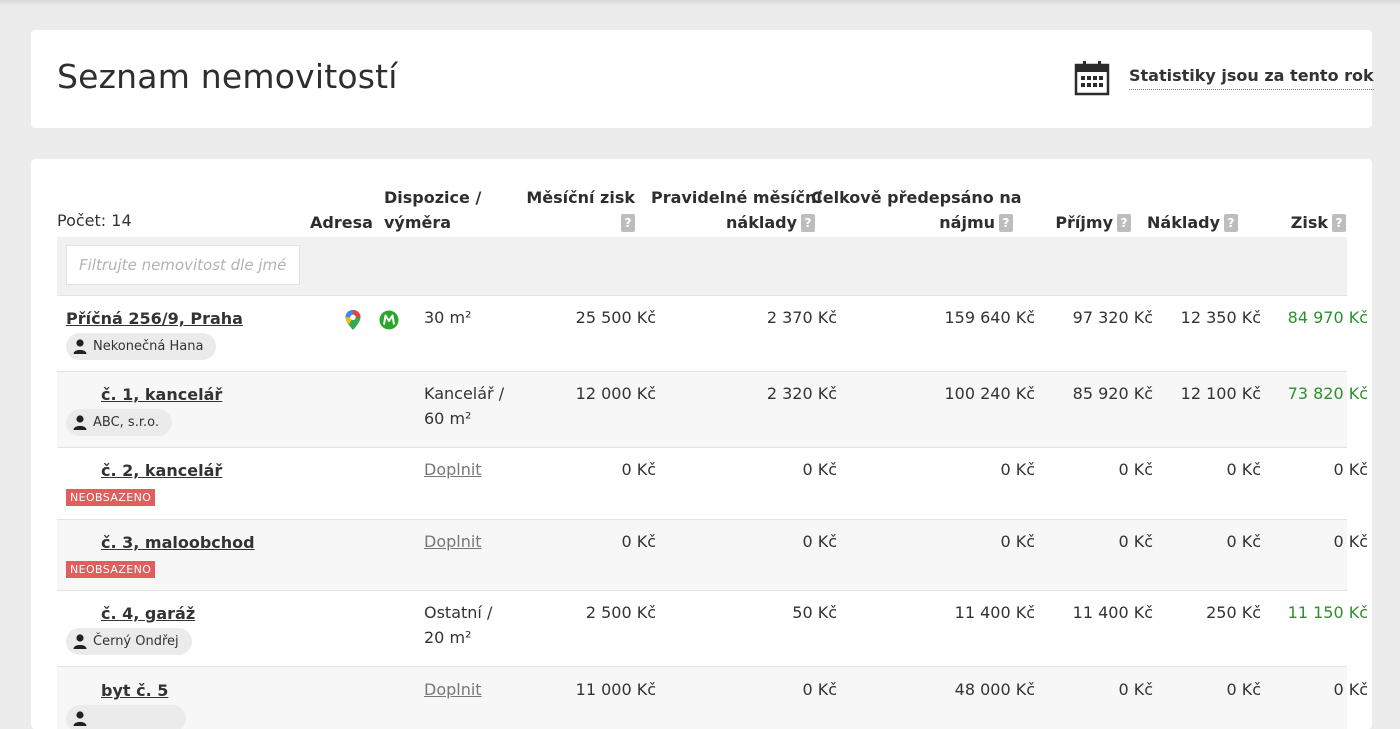 The height and width of the screenshot is (729, 1400). What do you see at coordinates (161, 394) in the screenshot?
I see `unit-name-link: č. 1, kancelář` at bounding box center [161, 394].